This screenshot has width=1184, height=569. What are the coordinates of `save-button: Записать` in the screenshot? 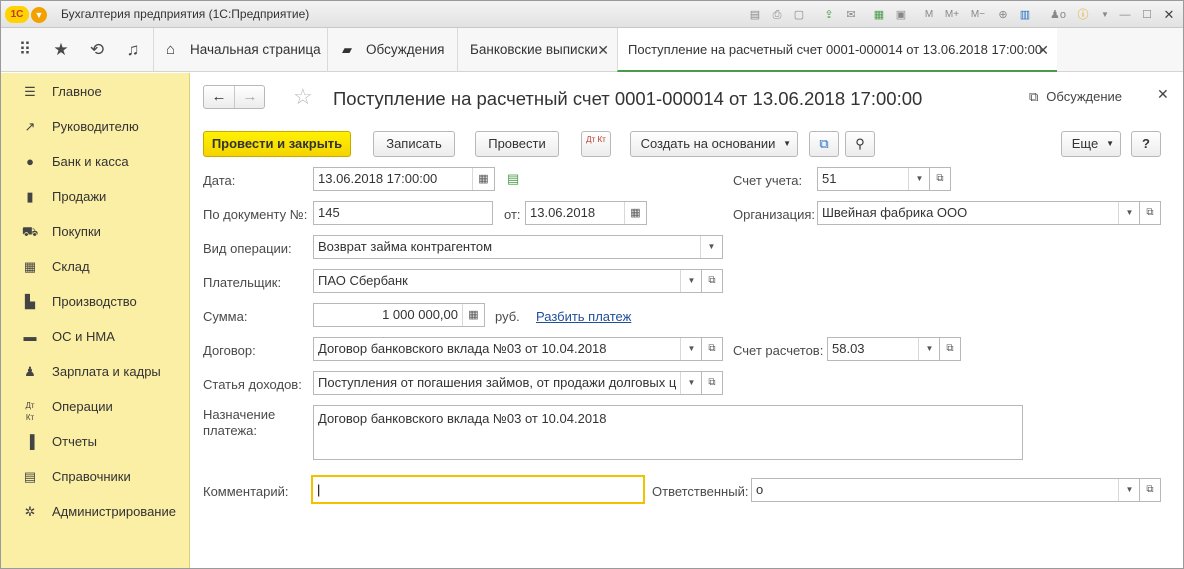 It's located at (414, 144).